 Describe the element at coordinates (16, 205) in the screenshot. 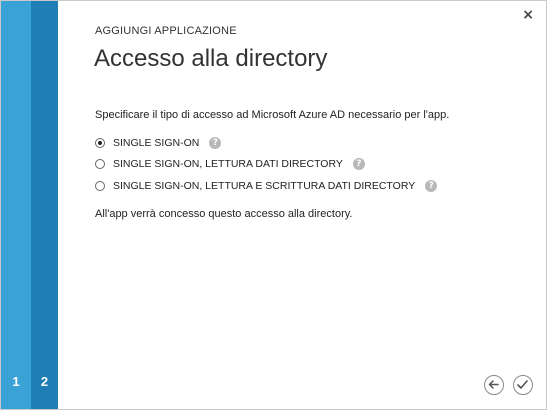

I see `wizard-step-1: 1` at that location.